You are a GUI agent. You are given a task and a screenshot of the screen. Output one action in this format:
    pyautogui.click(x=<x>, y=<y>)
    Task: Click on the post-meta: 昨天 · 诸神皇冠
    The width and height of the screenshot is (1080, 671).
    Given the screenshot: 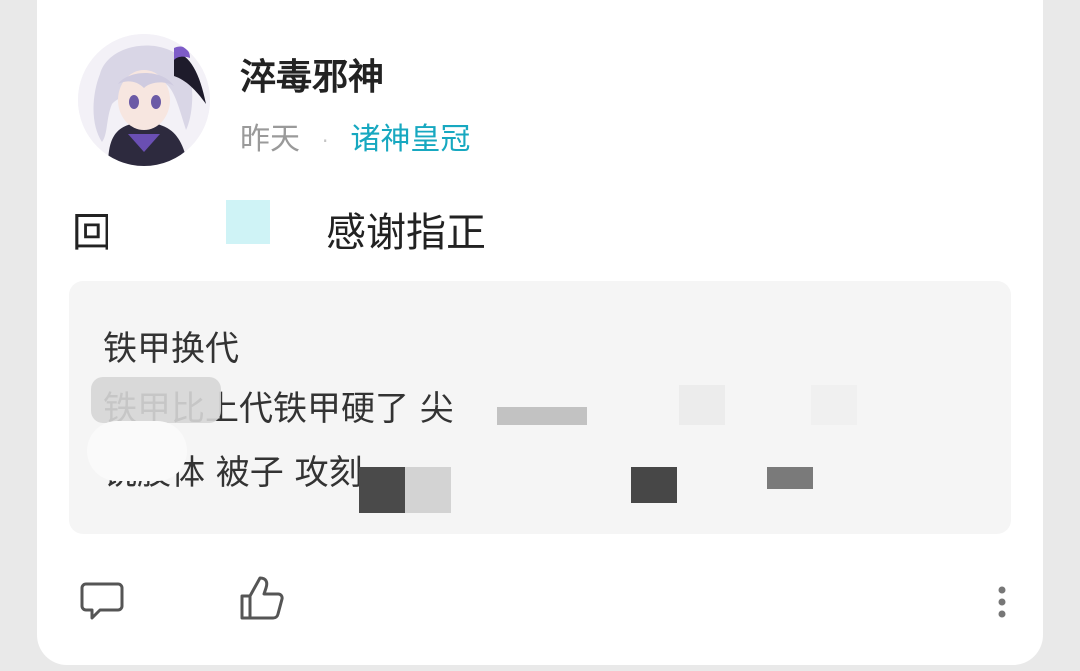 What is the action you would take?
    pyautogui.click(x=355, y=136)
    